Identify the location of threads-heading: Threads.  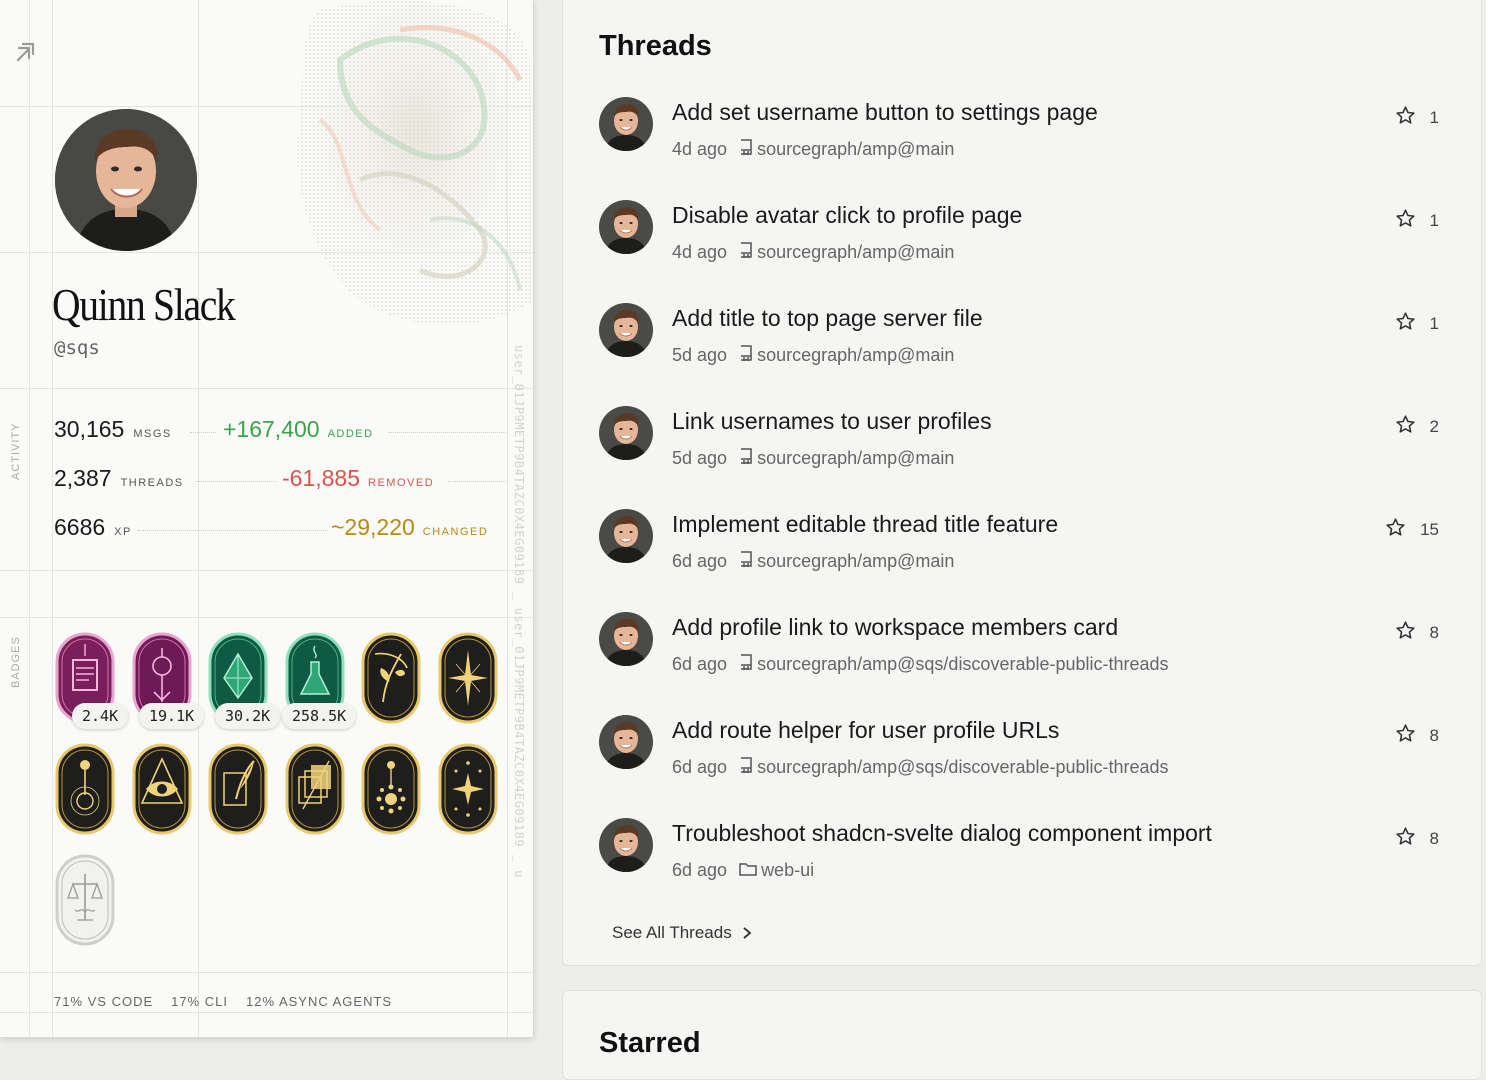
(655, 46).